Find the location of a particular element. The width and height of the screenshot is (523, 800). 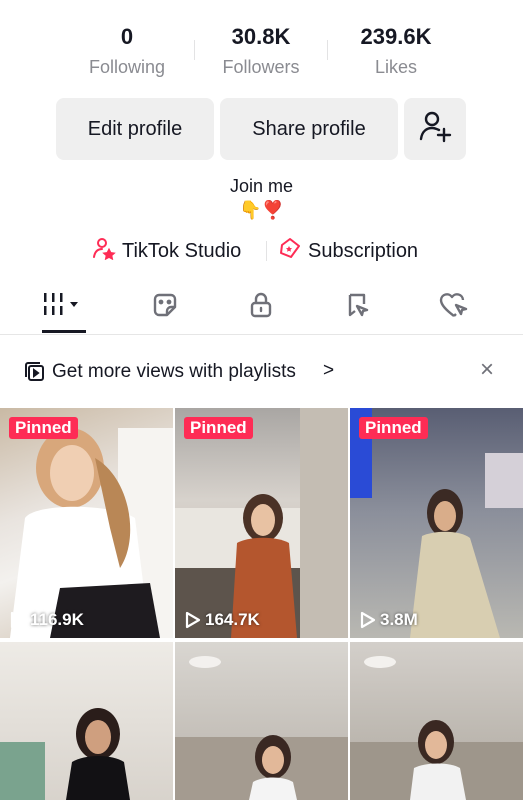

view-count: 164.7K is located at coordinates (222, 620).